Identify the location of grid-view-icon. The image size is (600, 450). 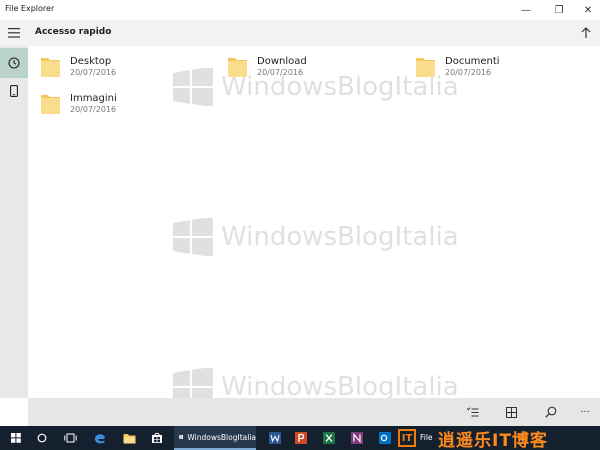
(511, 412).